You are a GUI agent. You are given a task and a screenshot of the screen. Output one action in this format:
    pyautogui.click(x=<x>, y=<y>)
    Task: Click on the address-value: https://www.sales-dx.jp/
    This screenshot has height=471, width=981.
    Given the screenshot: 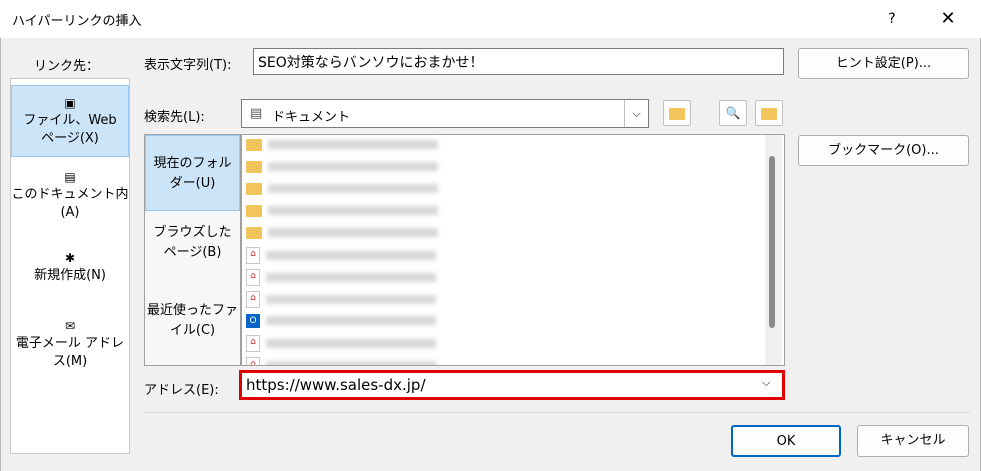 What is the action you would take?
    pyautogui.click(x=336, y=385)
    